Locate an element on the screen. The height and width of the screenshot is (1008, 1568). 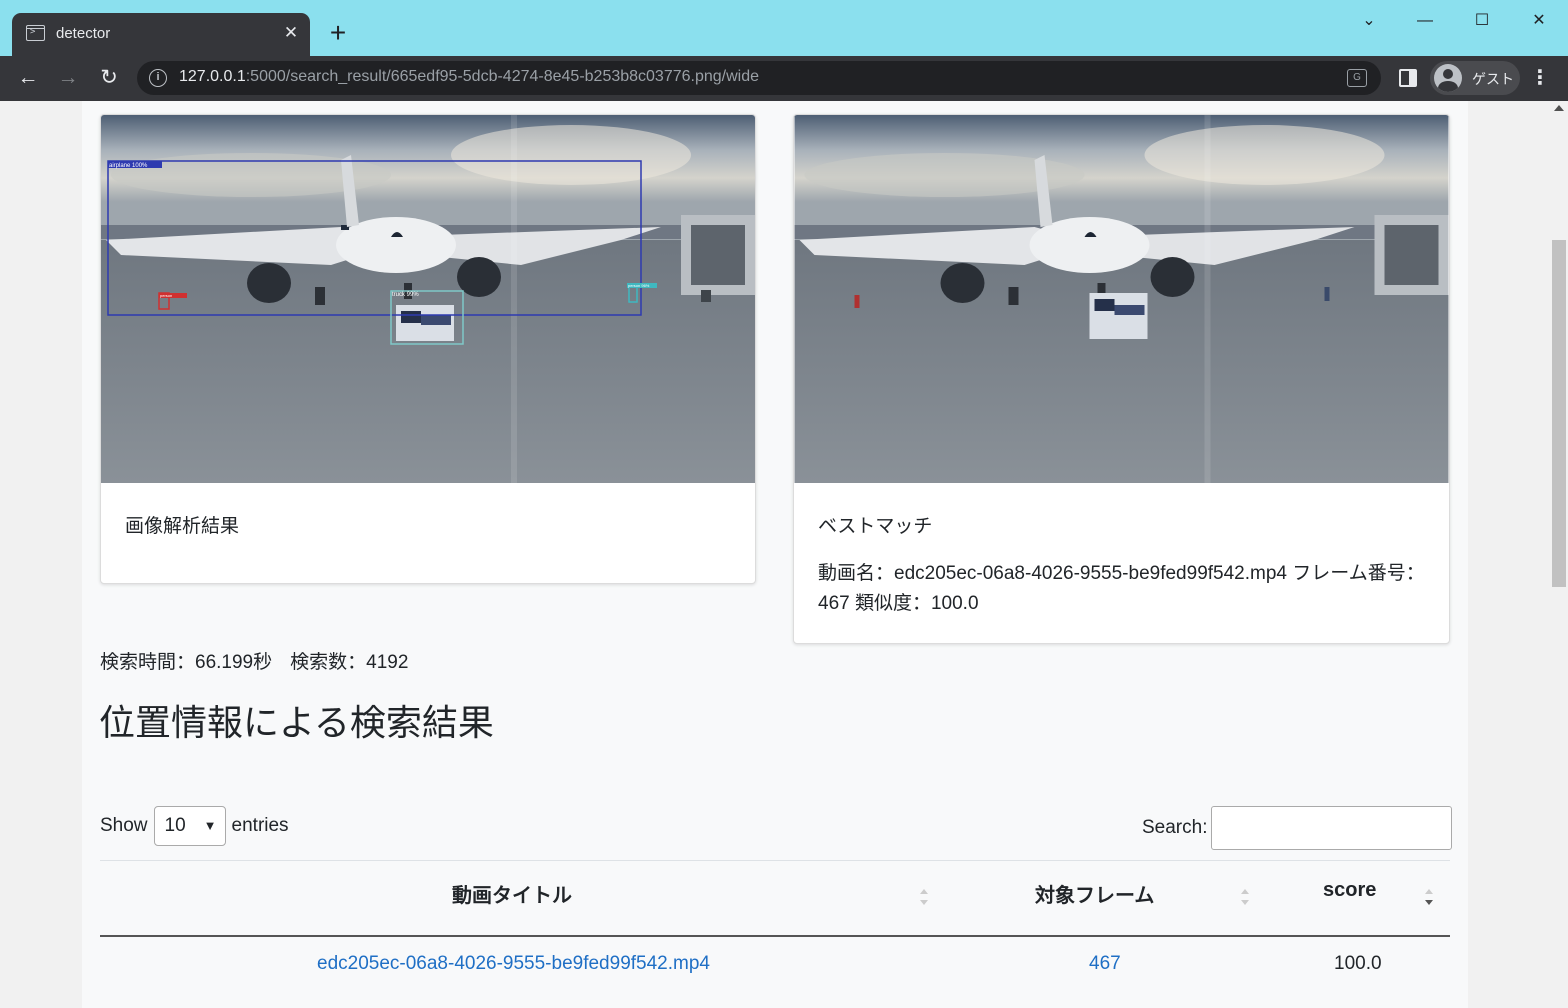
page-length-control: Show 10 ▼ entries is located at coordinates (194, 826).